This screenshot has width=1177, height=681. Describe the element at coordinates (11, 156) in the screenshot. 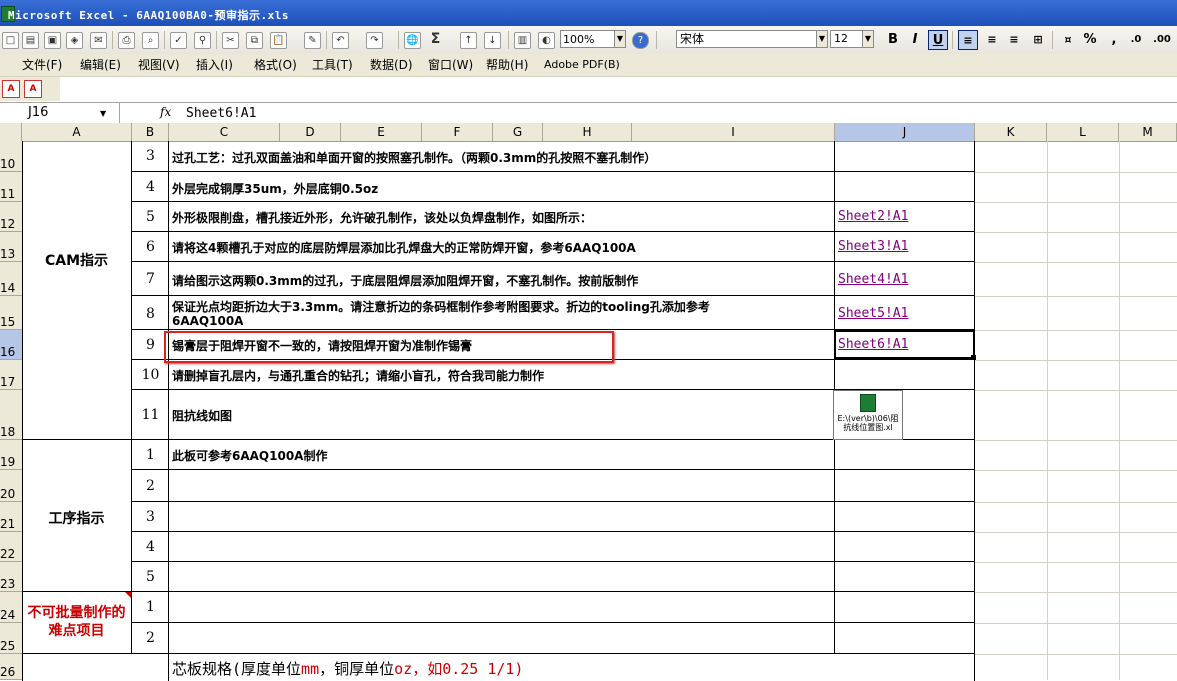

I see `row-header-10: 10` at that location.